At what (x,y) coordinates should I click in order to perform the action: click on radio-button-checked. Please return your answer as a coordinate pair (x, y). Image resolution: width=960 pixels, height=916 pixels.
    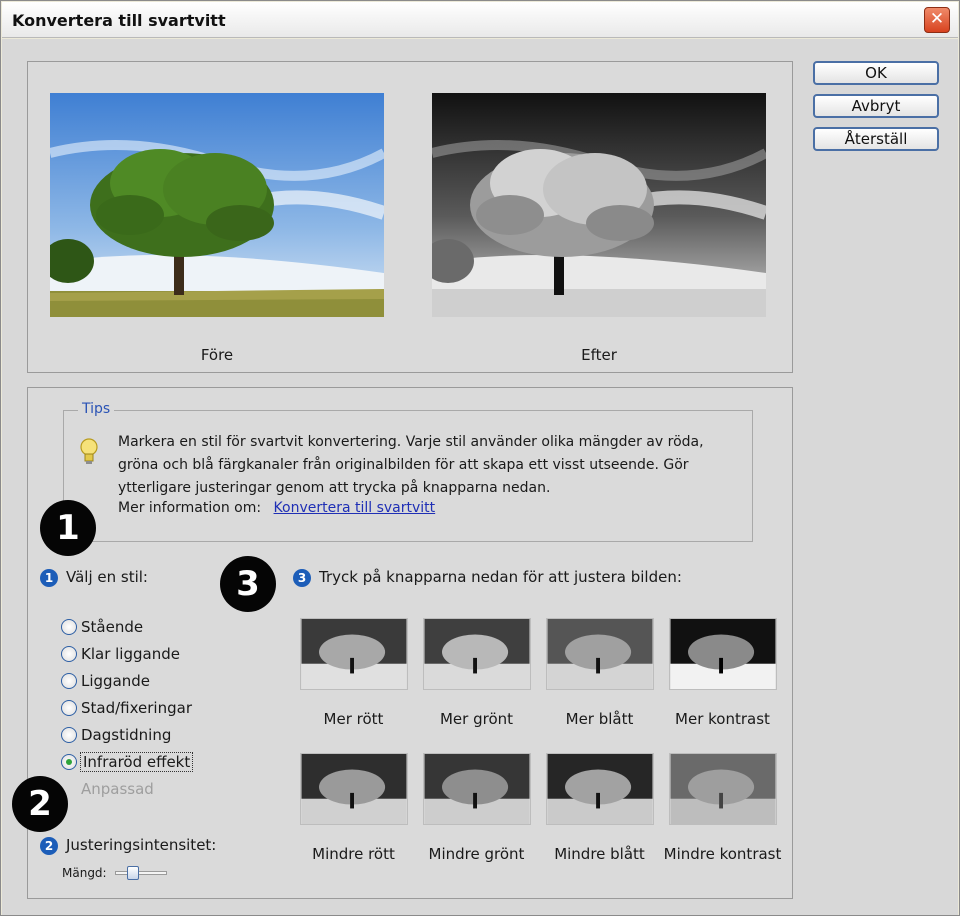
    Looking at the image, I should click on (69, 761).